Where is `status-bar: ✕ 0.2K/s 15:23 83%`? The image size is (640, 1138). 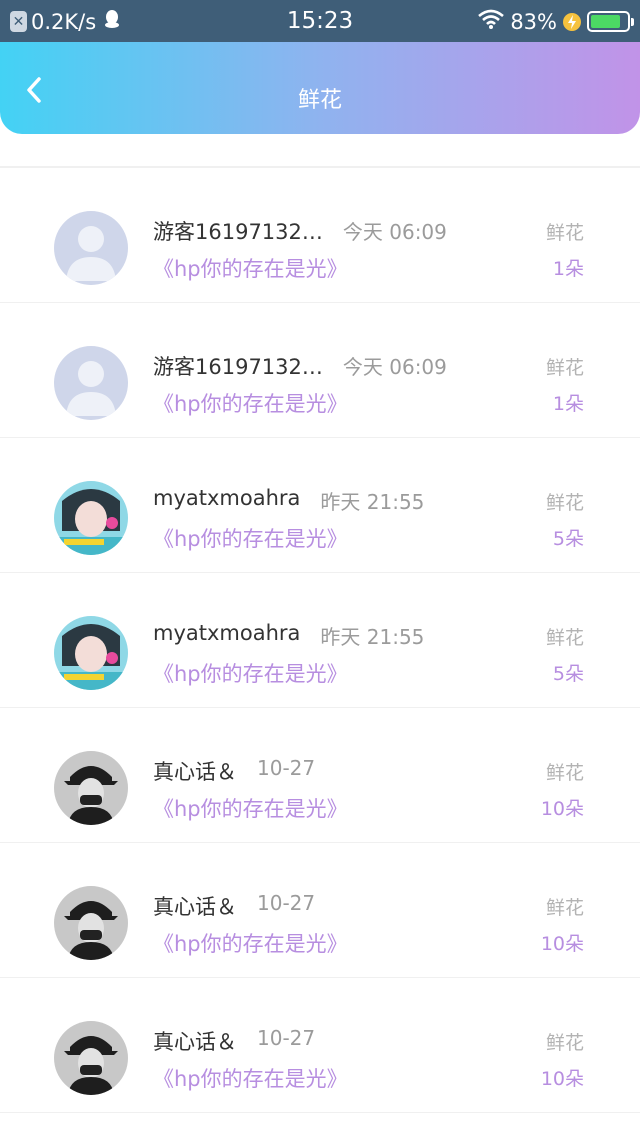 status-bar: ✕ 0.2K/s 15:23 83% is located at coordinates (320, 21).